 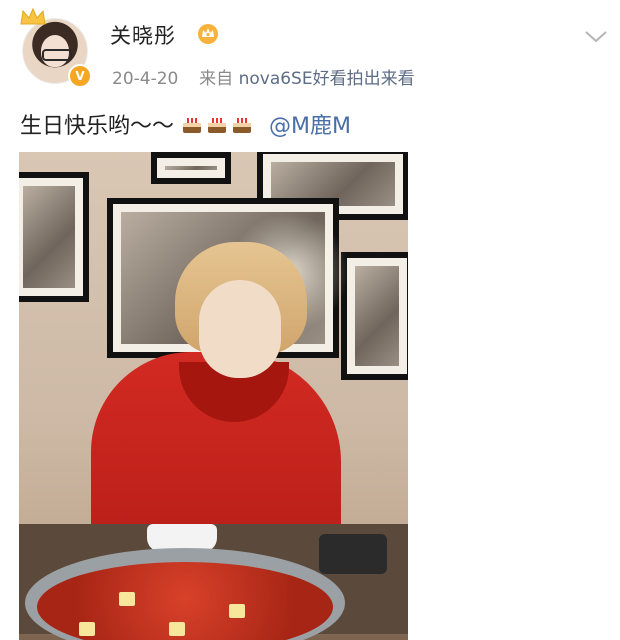 I want to click on avatar: V, so click(x=56, y=47).